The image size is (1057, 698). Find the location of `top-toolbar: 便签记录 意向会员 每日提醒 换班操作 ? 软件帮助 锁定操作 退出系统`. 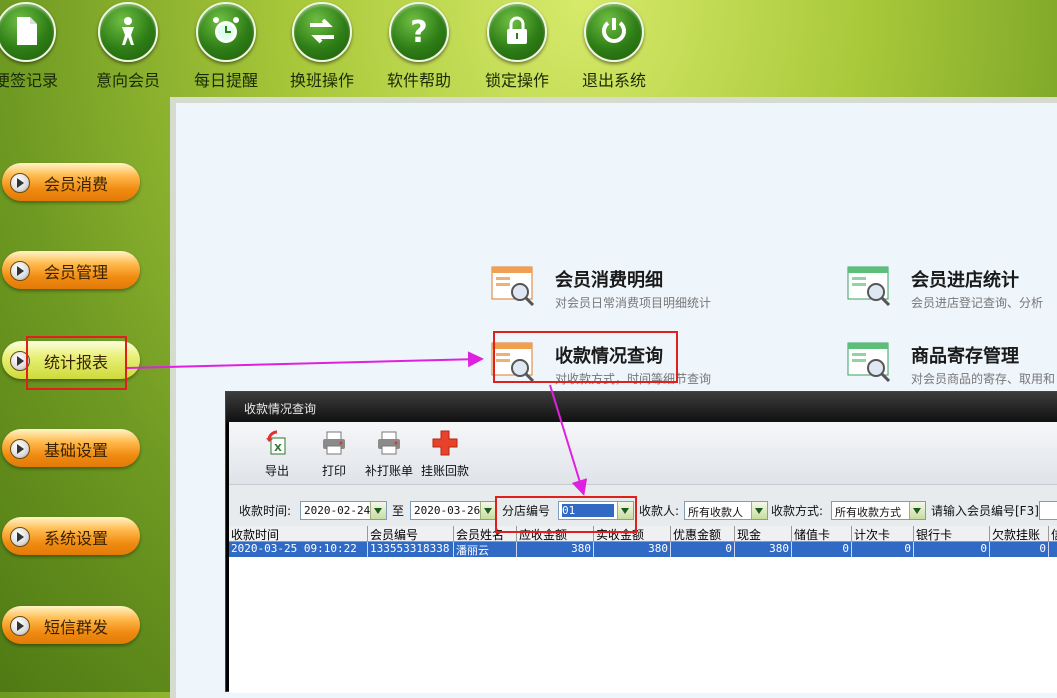

top-toolbar: 便签记录 意向会员 每日提醒 换班操作 ? 软件帮助 锁定操作 退出系统 is located at coordinates (528, 47).